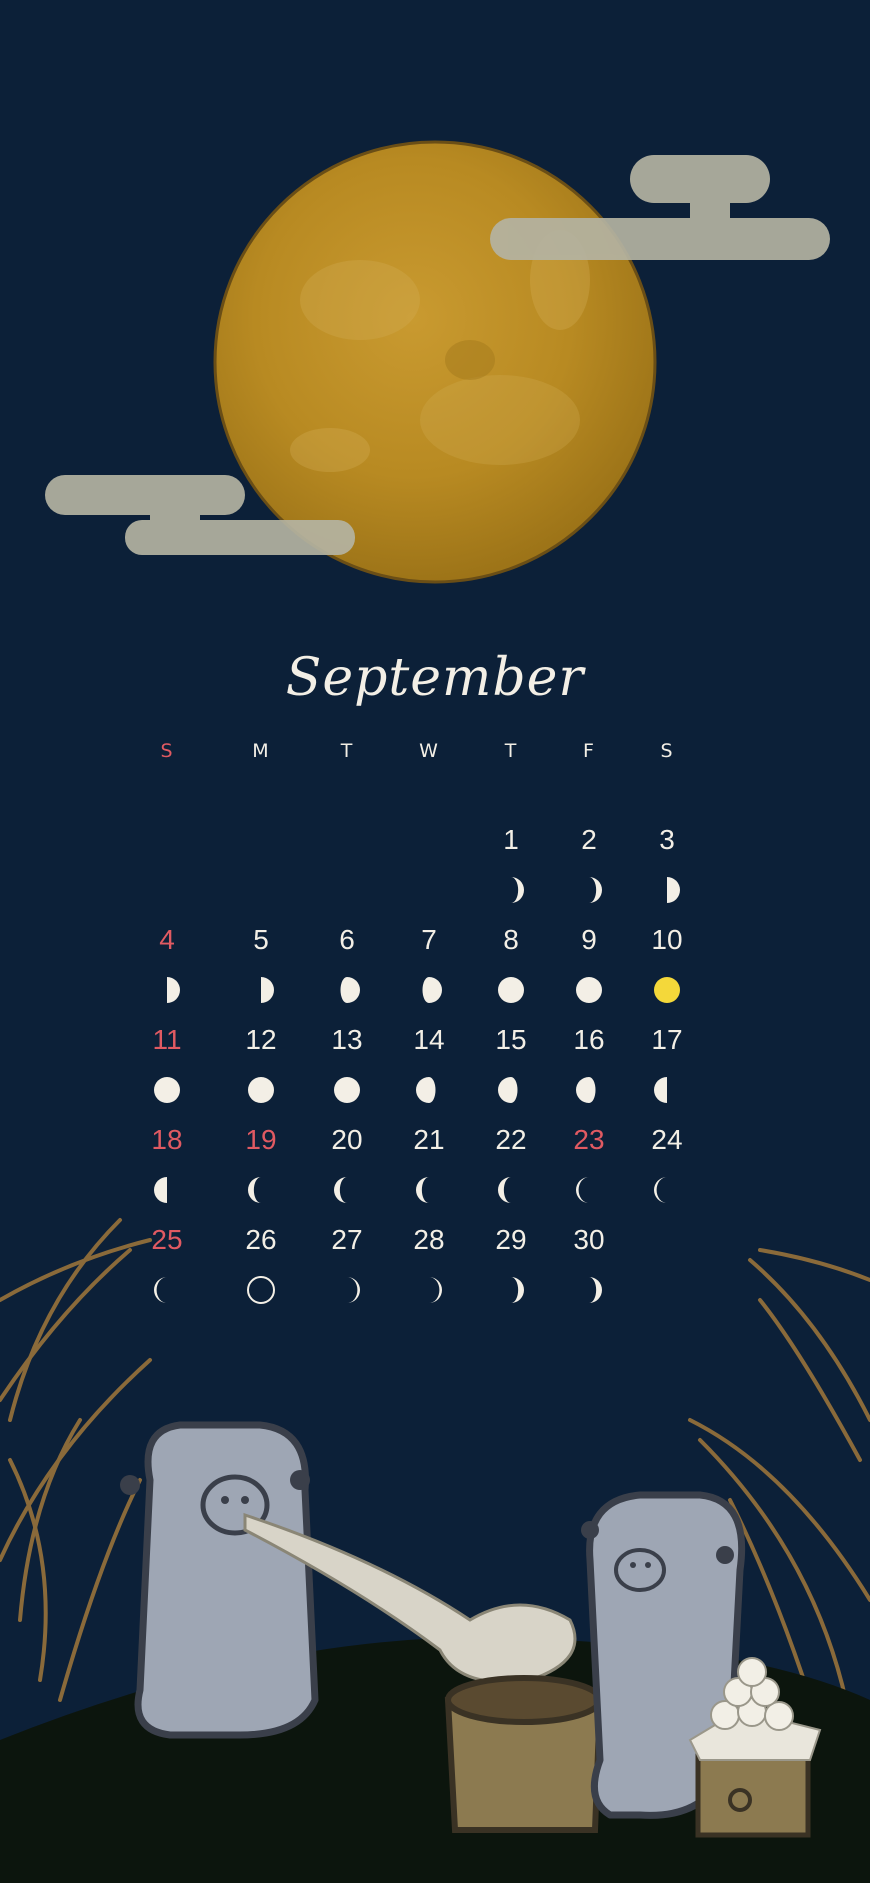  I want to click on calendar-day: 2, so click(589, 839).